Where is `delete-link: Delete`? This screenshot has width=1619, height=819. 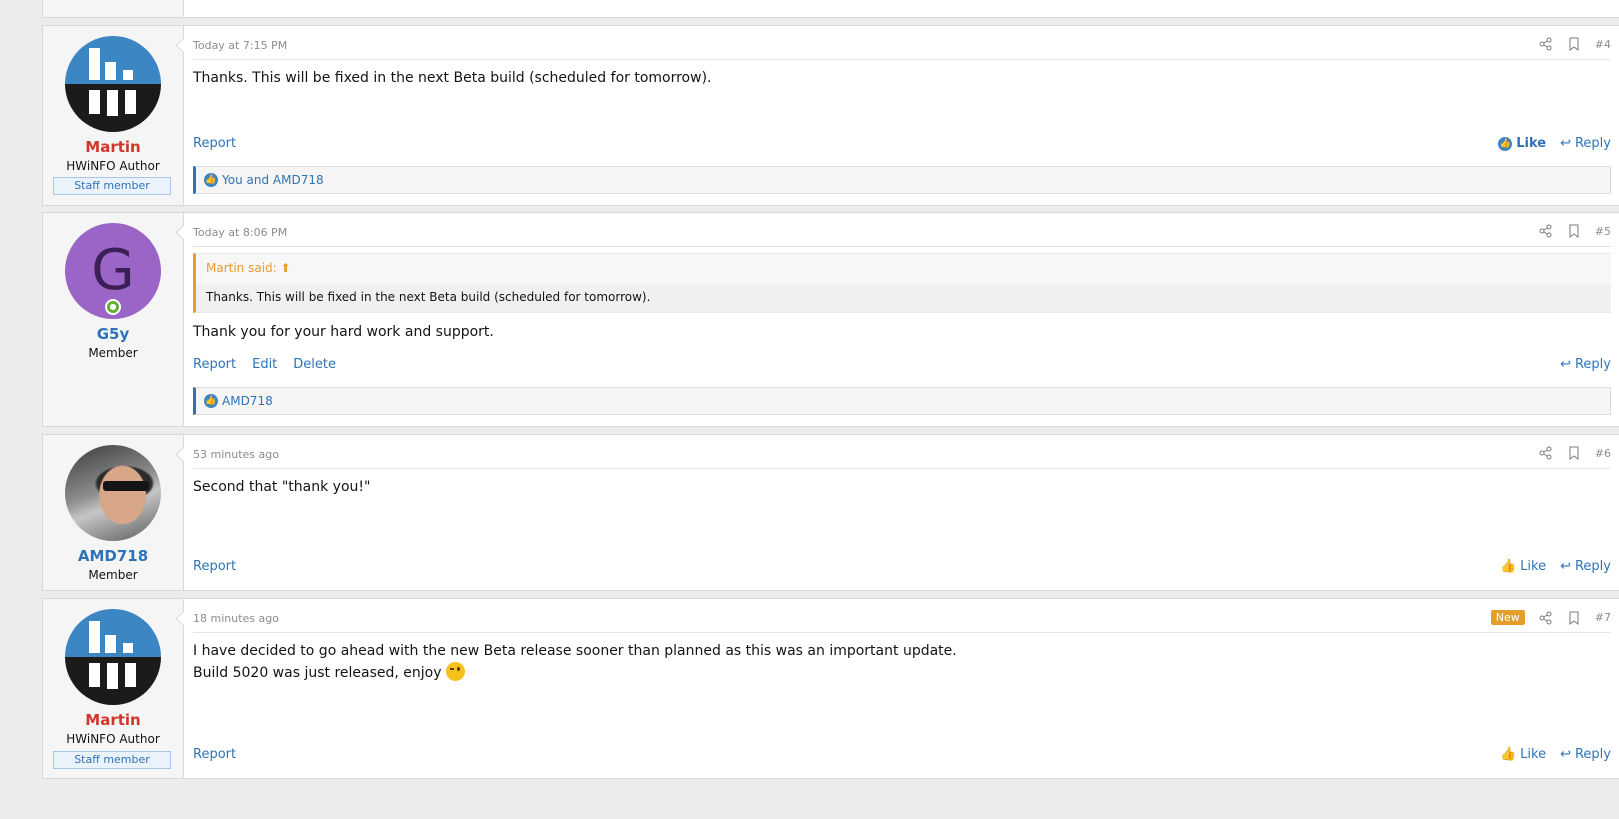 delete-link: Delete is located at coordinates (314, 364).